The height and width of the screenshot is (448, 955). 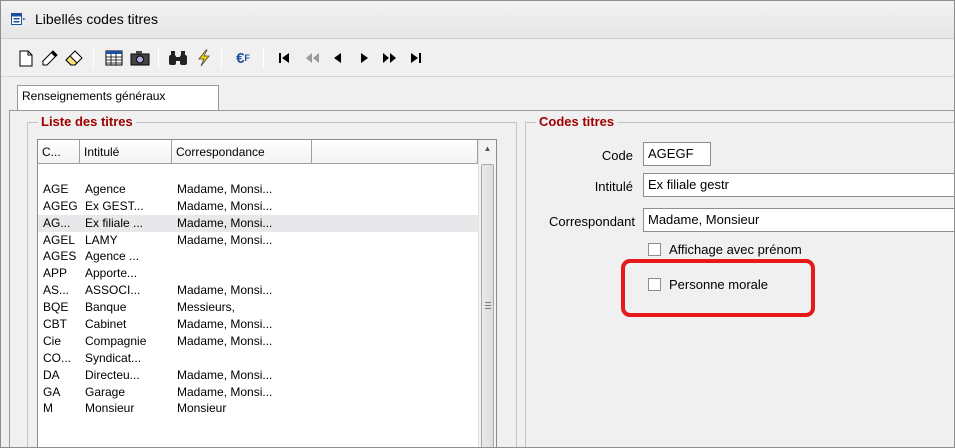 I want to click on euro-currency-icon: € F, so click(x=243, y=58).